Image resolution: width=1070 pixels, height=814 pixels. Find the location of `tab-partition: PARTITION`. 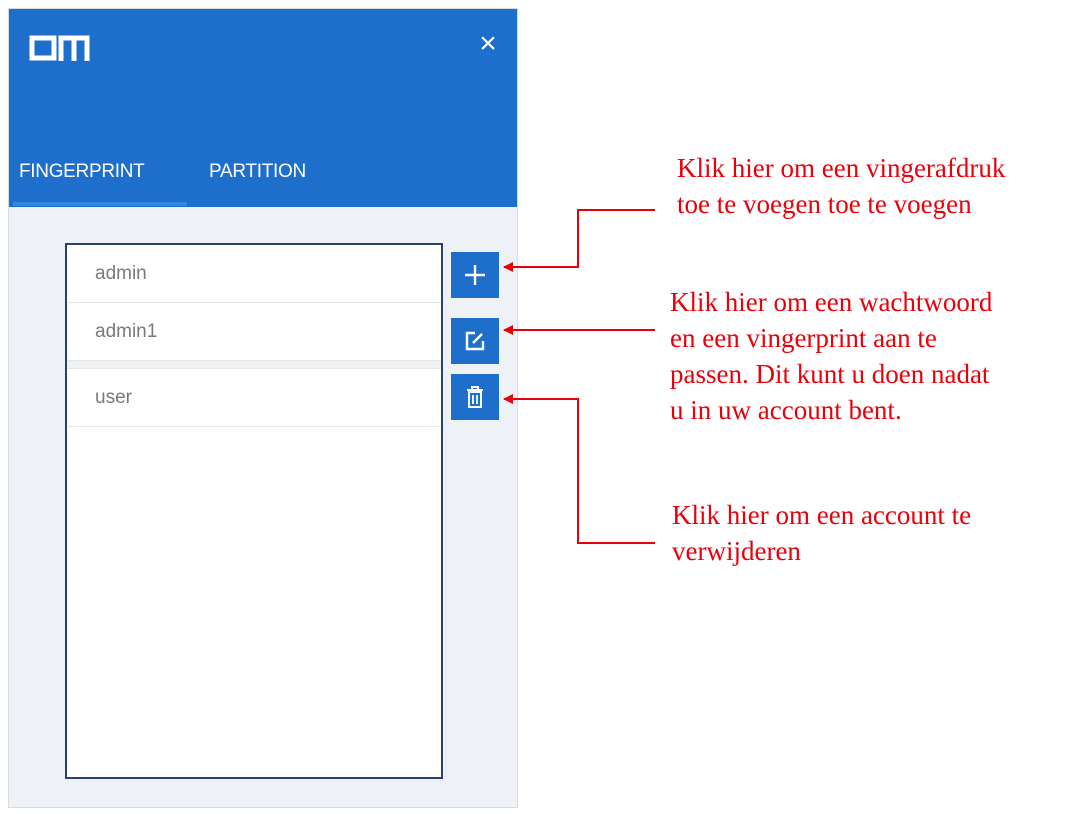

tab-partition: PARTITION is located at coordinates (257, 172).